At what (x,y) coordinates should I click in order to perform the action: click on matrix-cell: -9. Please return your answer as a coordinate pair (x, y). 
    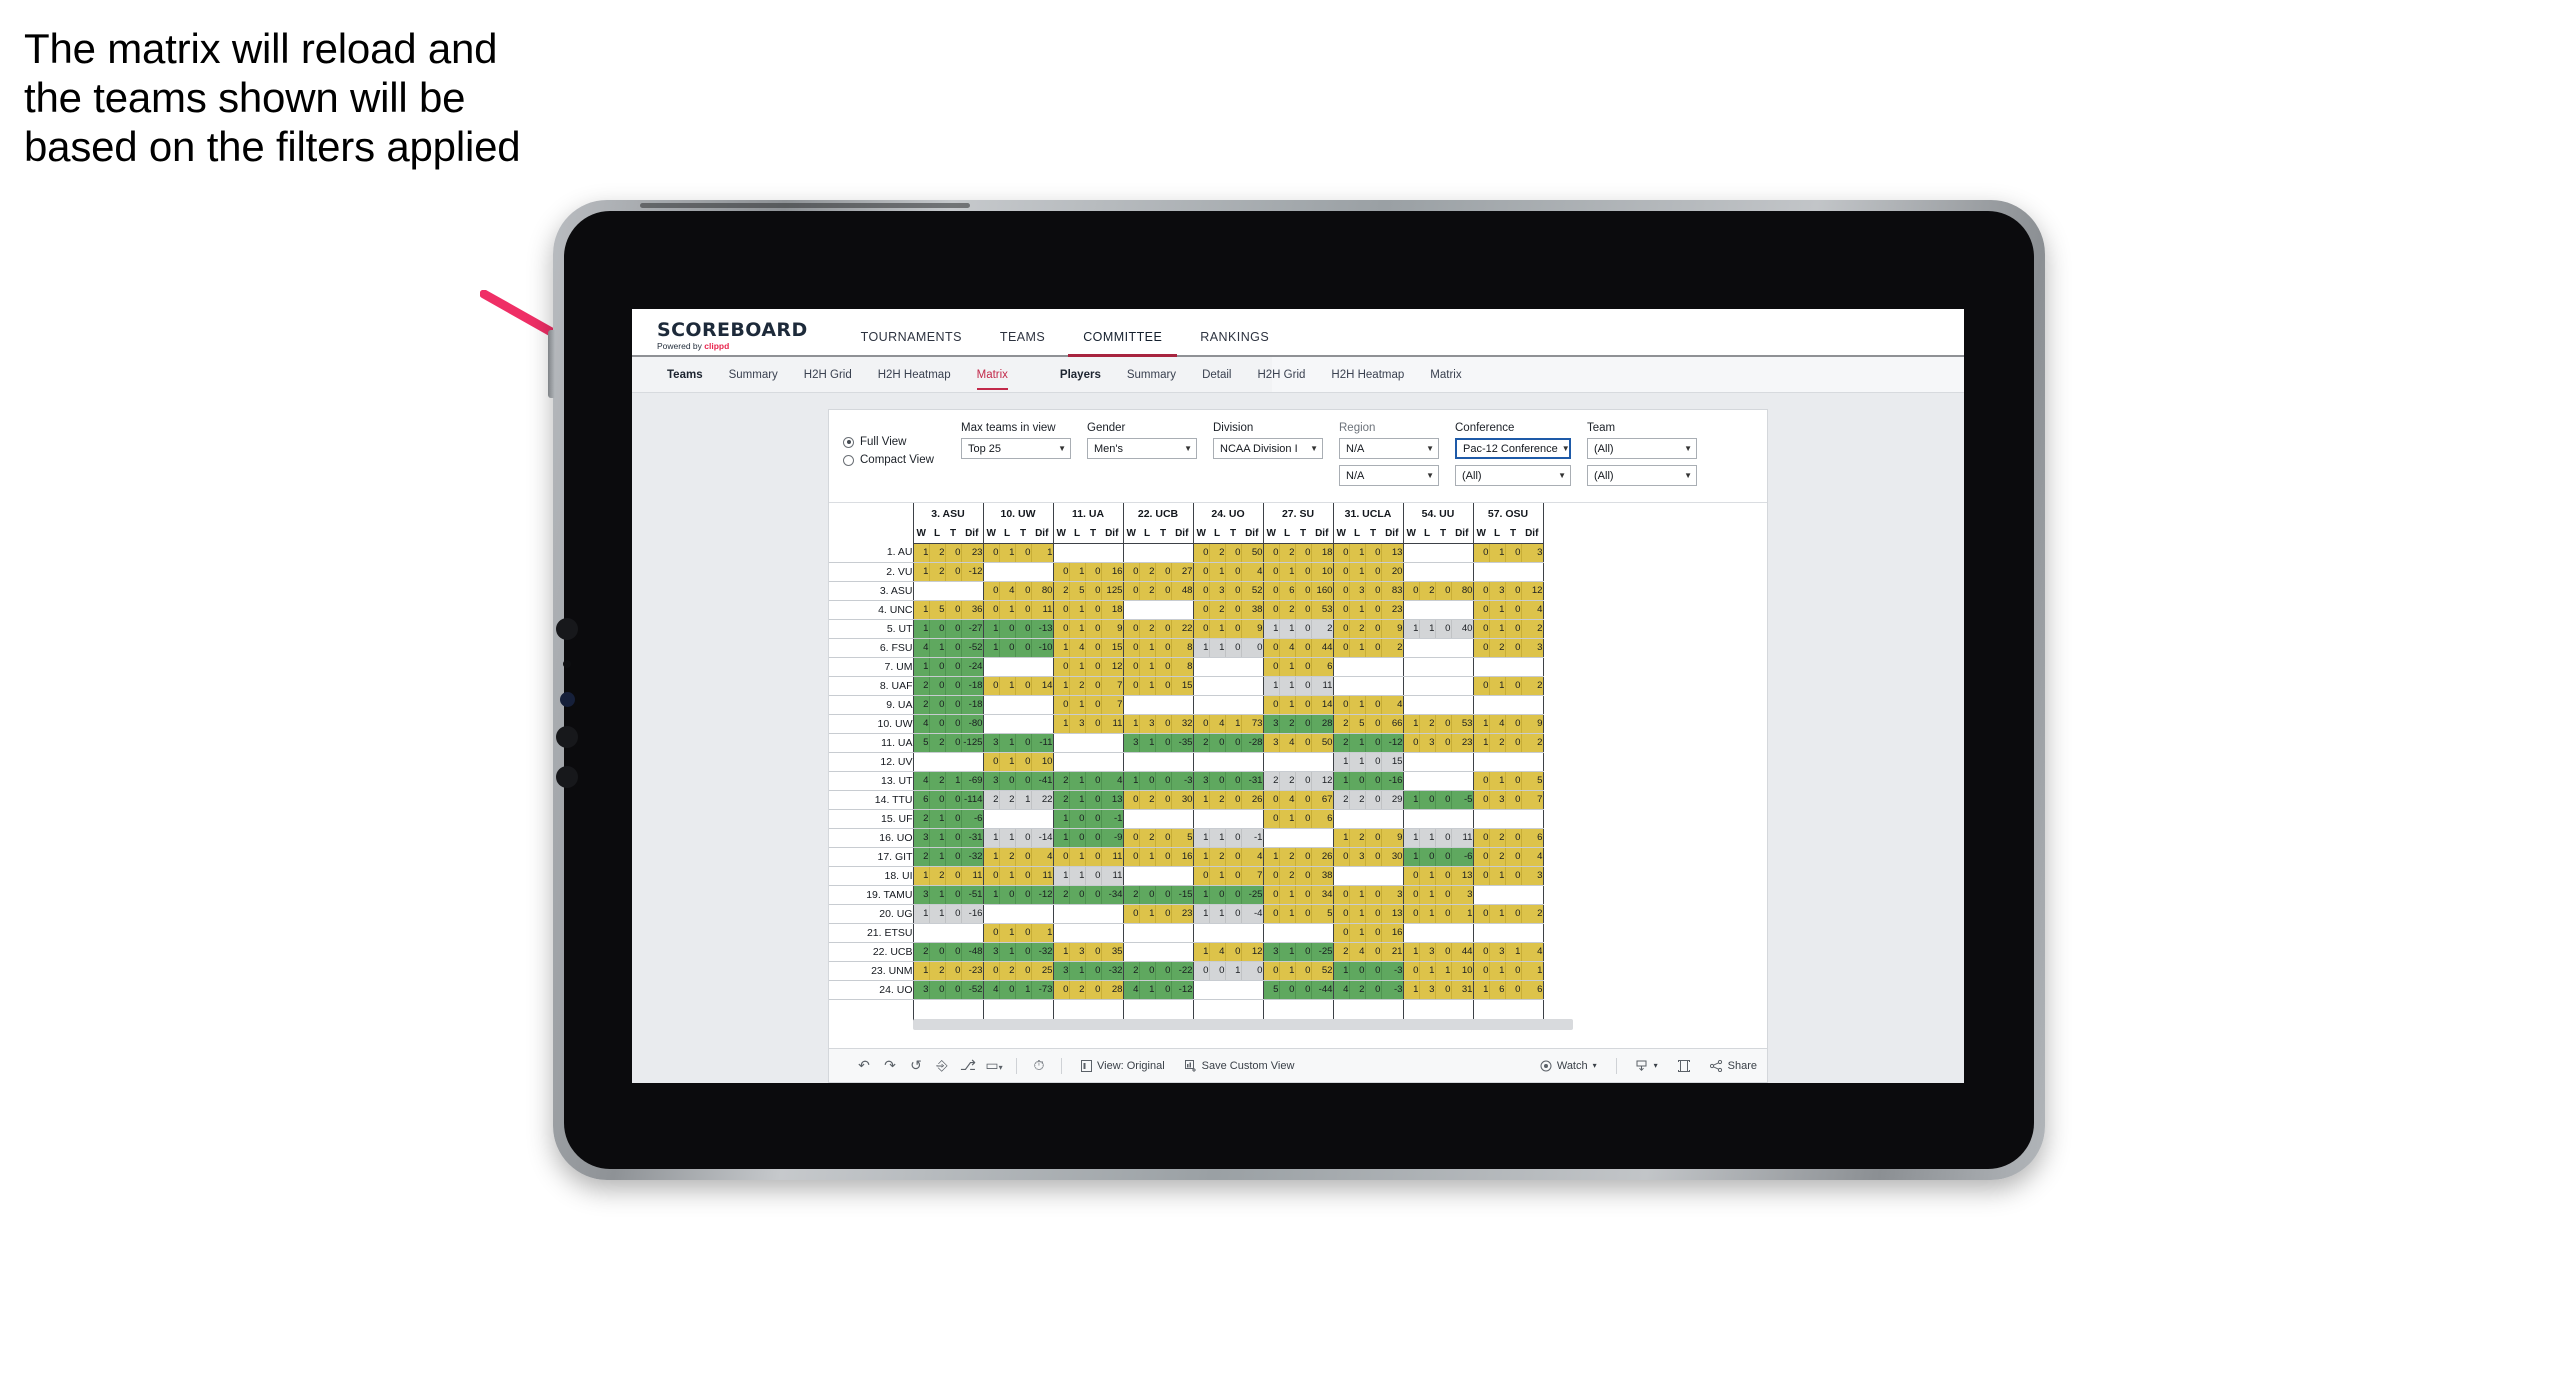
    Looking at the image, I should click on (1112, 838).